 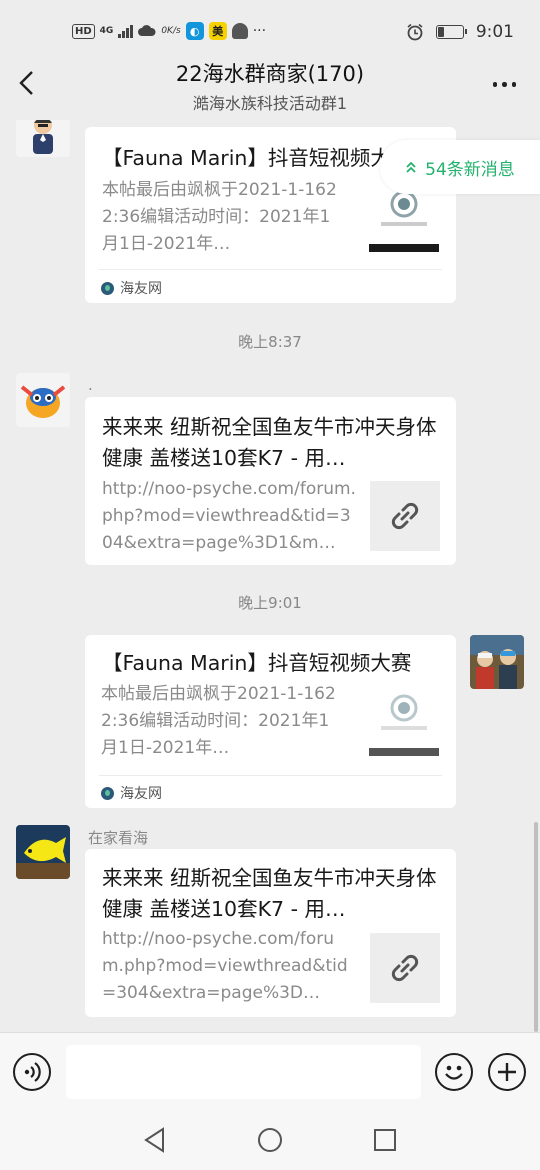 What do you see at coordinates (270, 603) in the screenshot?
I see `timestamp: 晚上9:01` at bounding box center [270, 603].